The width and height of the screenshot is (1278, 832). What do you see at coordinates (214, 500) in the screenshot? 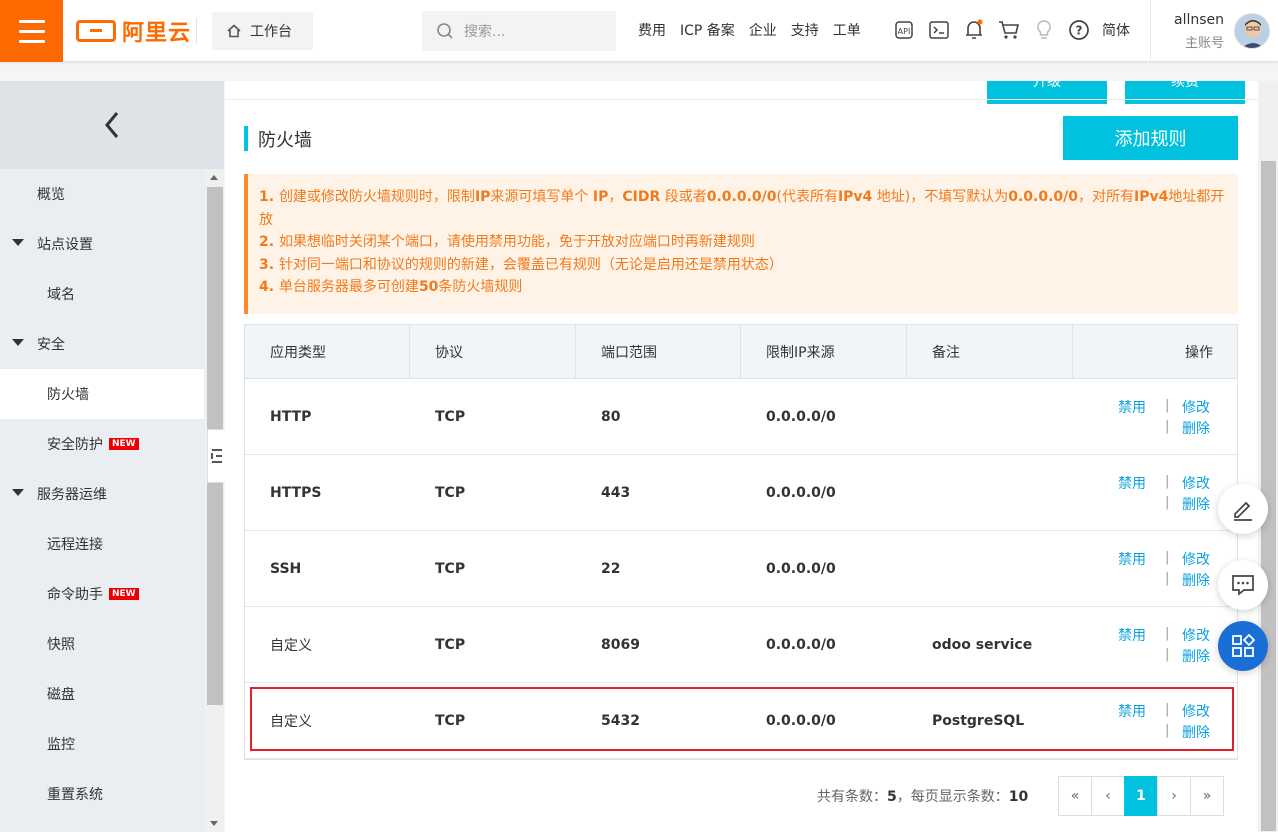
I see `sidebar-scrollbar` at bounding box center [214, 500].